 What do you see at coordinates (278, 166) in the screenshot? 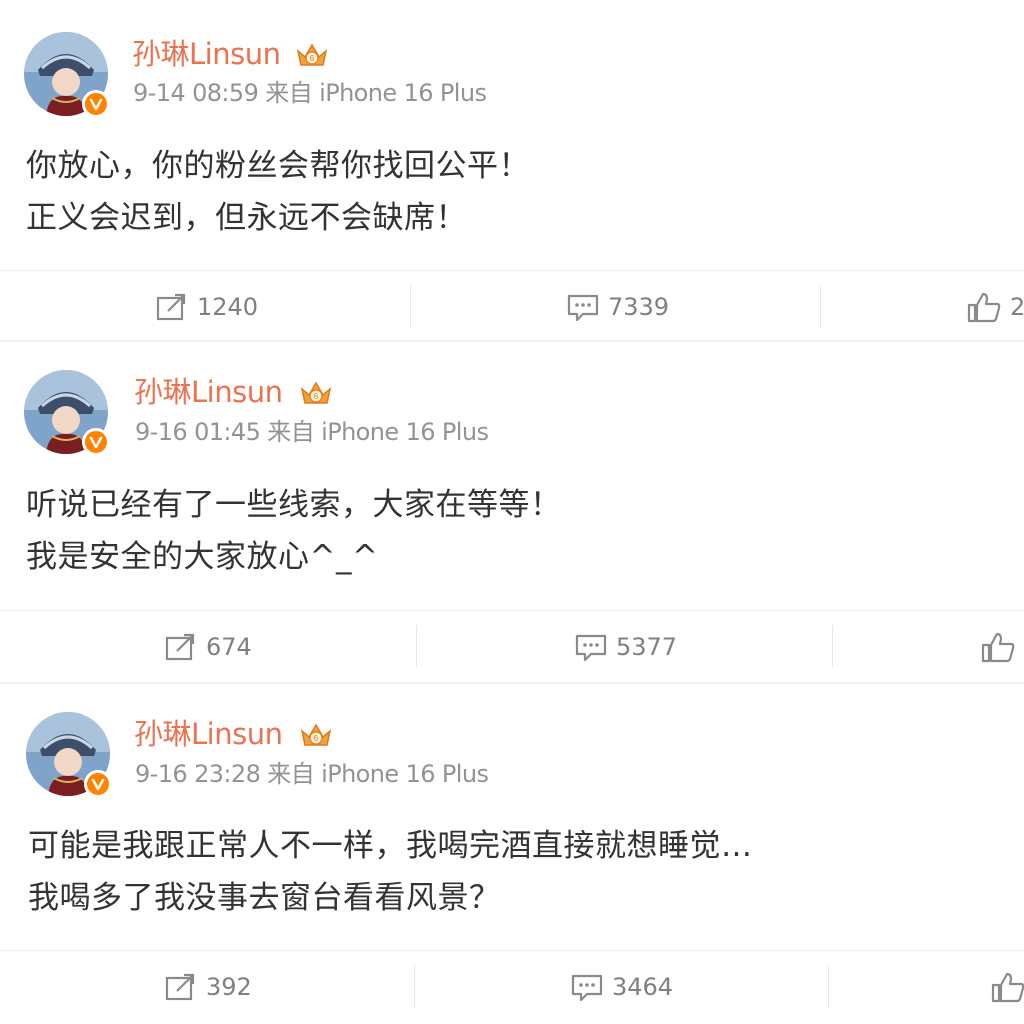
I see `post-text-line: 你放心，你的粉丝会帮你找回公平！` at bounding box center [278, 166].